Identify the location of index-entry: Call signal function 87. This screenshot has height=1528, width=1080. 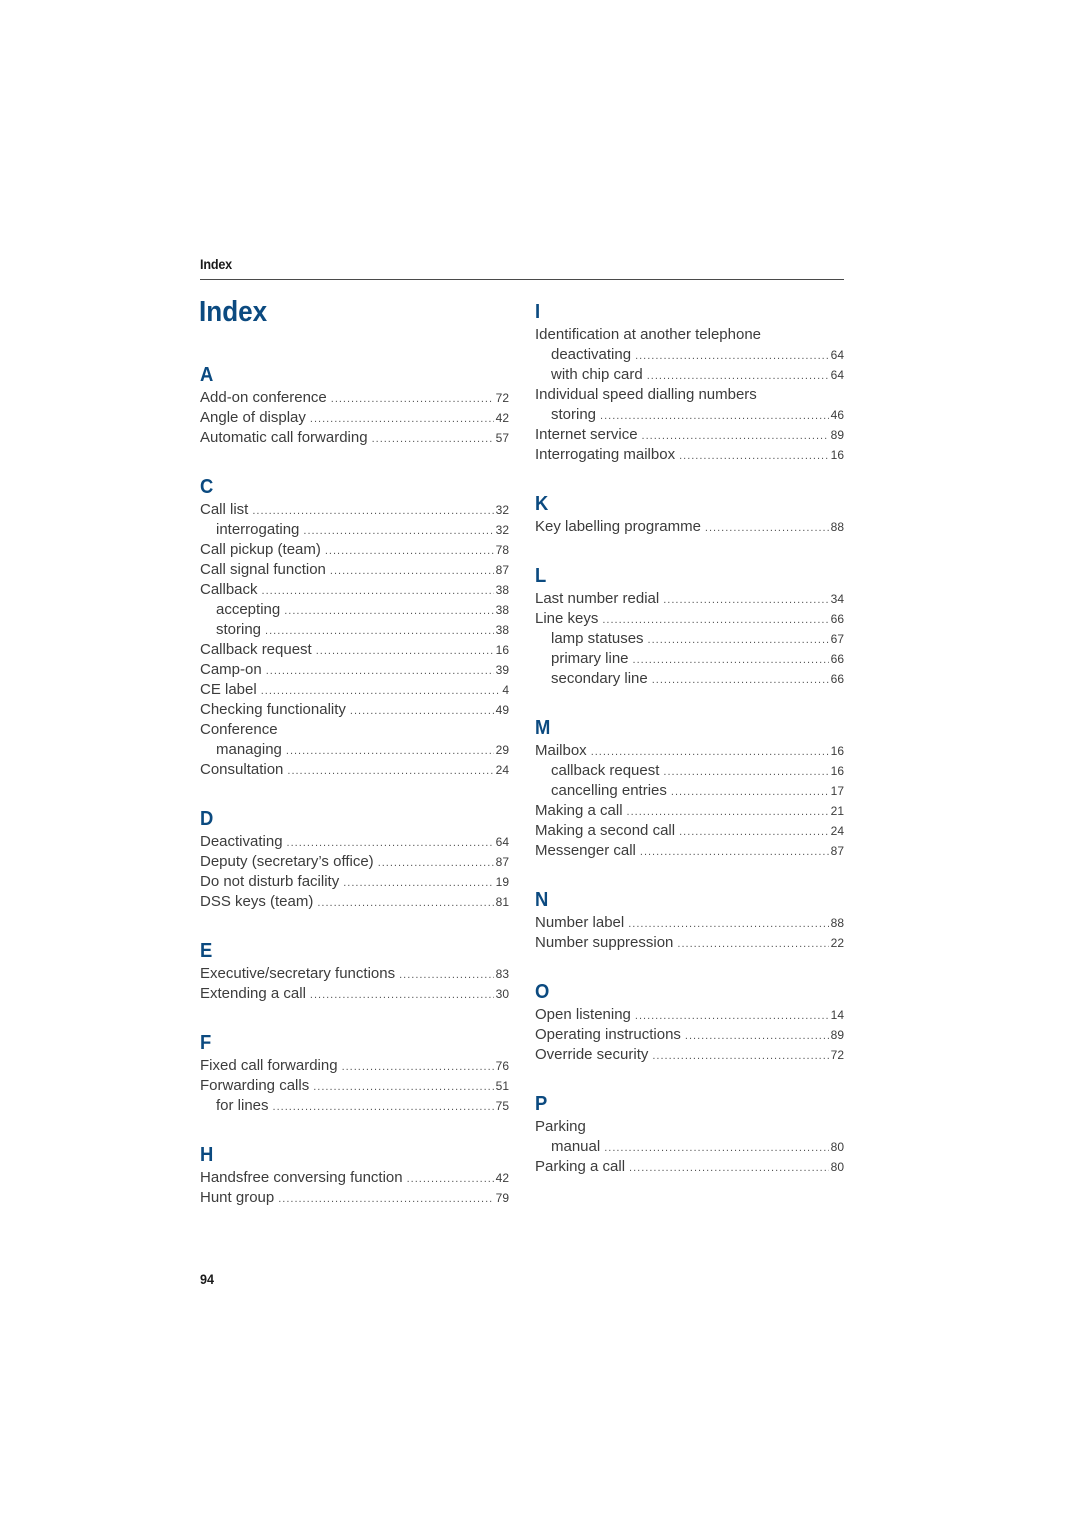
(354, 570).